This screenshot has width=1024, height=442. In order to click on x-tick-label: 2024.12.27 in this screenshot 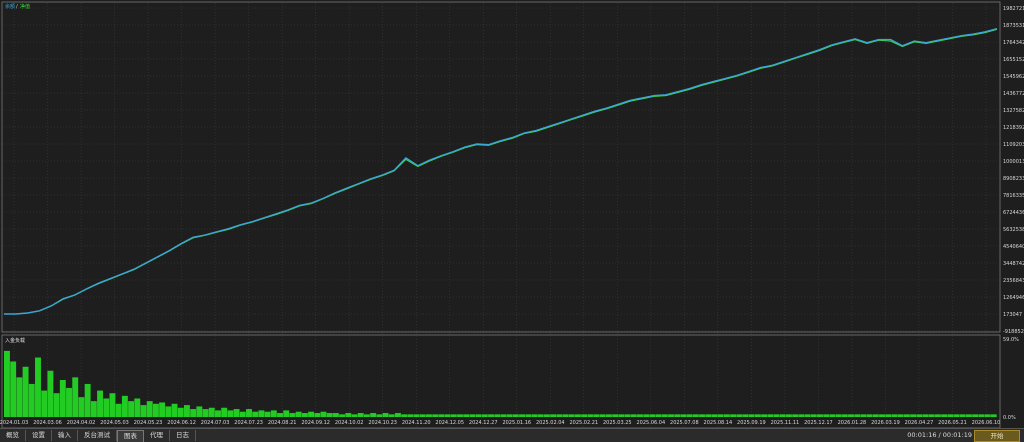, I will do `click(483, 423)`.